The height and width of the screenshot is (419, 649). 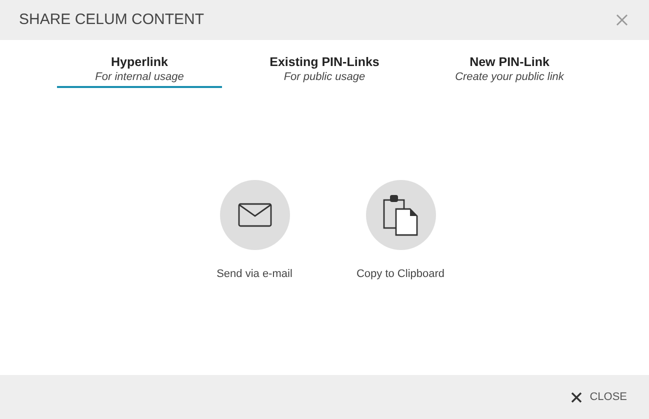 What do you see at coordinates (576, 397) in the screenshot?
I see `close-icon` at bounding box center [576, 397].